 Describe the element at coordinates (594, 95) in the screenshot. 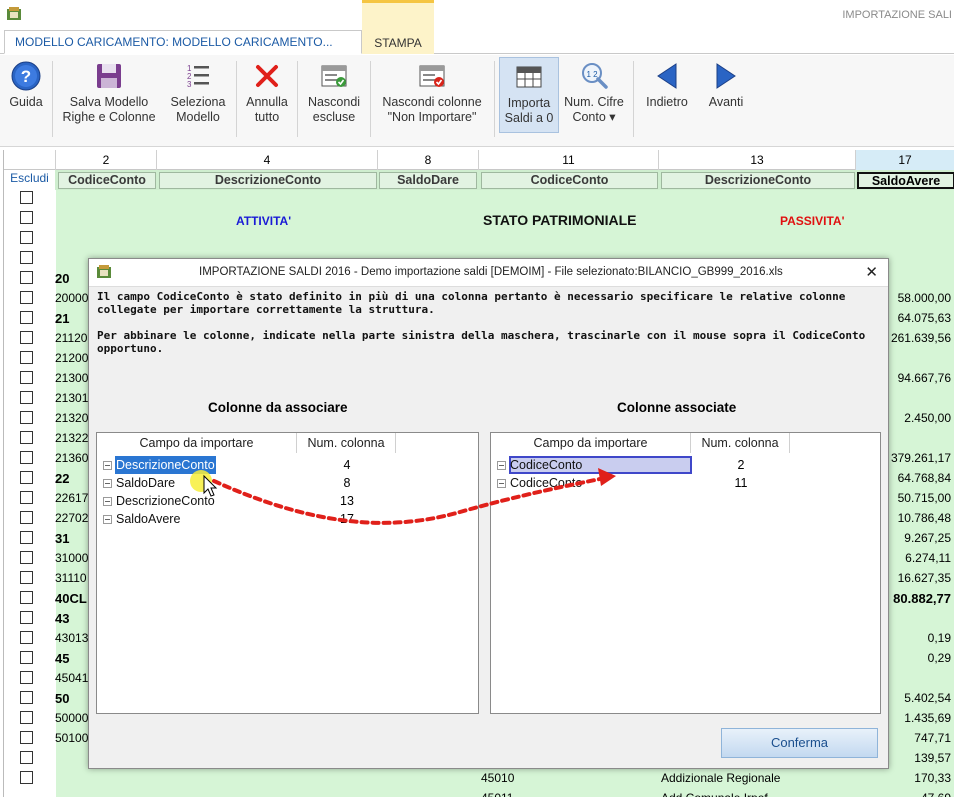

I see `num-cifre-conto-button: 1 2 Num. Cifre Conto ▾` at that location.